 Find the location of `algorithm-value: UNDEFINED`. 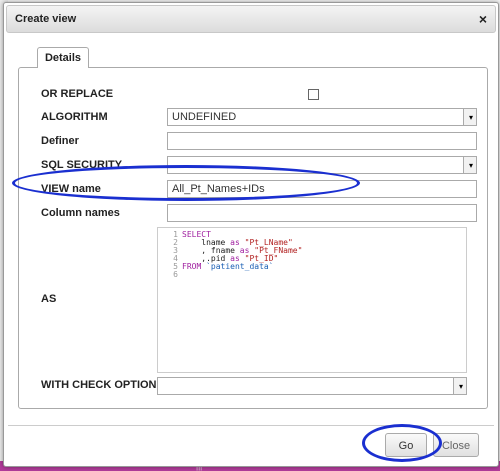

algorithm-value: UNDEFINED is located at coordinates (204, 117).